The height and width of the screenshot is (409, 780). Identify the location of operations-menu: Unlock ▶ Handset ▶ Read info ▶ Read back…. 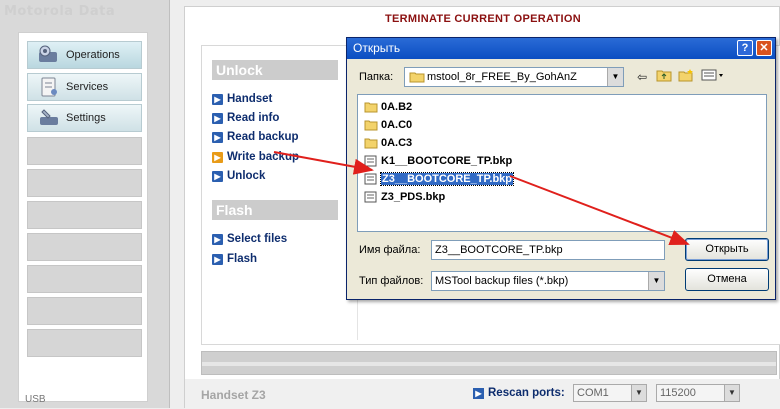
(283, 197).